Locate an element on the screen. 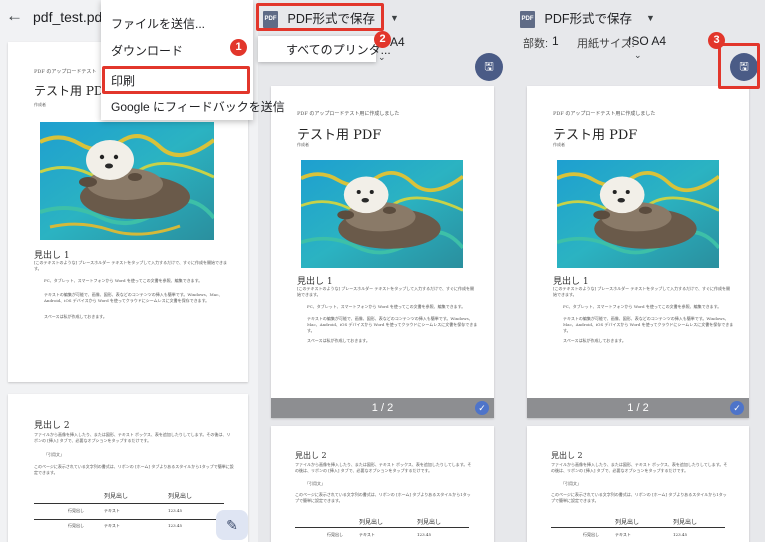  table-divider is located at coordinates (129, 519).